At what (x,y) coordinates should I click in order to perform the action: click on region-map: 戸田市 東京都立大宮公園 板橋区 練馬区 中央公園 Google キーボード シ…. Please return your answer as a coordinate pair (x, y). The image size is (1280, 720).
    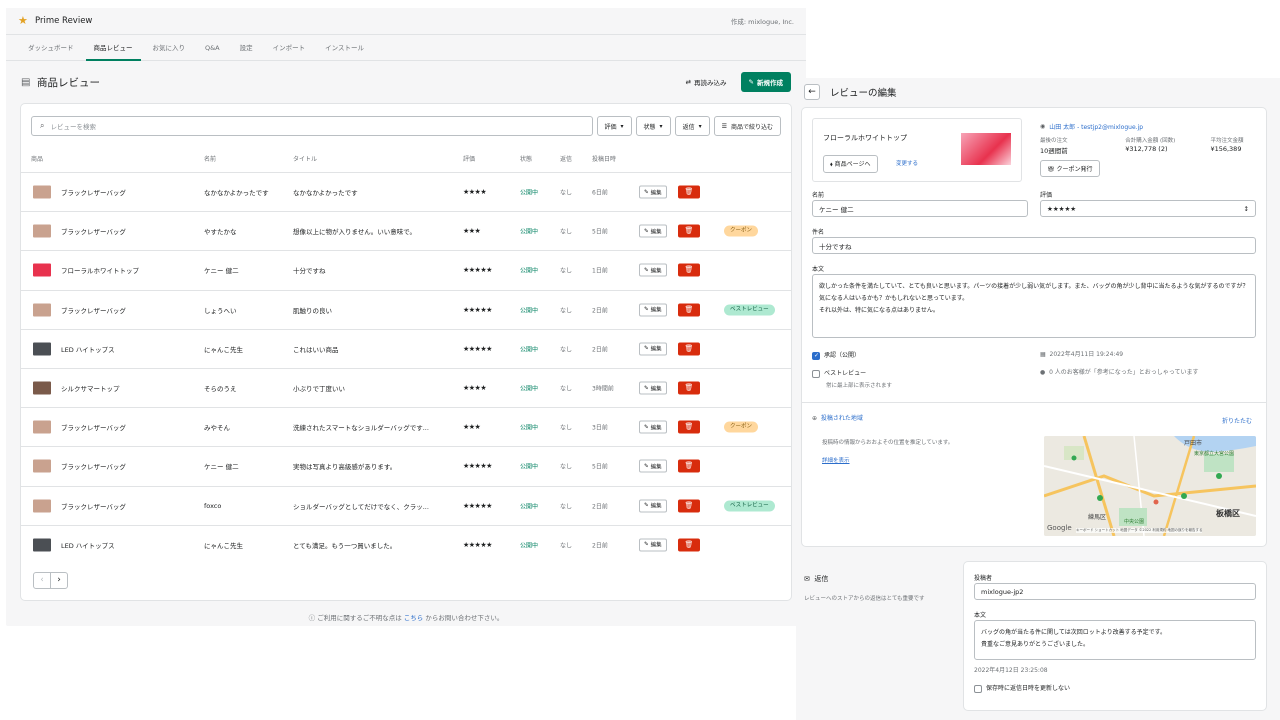
    Looking at the image, I should click on (1150, 486).